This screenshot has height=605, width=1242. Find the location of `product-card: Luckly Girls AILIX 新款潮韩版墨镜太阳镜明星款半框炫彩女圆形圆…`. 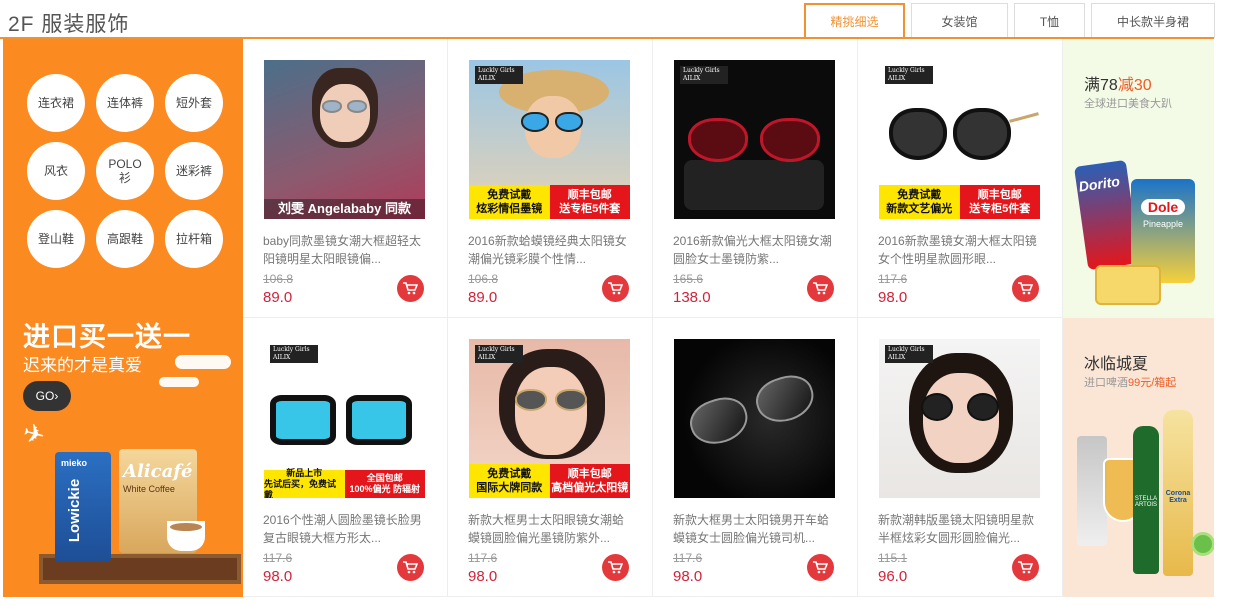

product-card: Luckly Girls AILIX 新款潮韩版墨镜太阳镜明星款半框炫彩女圆形圆… is located at coordinates (960, 457).